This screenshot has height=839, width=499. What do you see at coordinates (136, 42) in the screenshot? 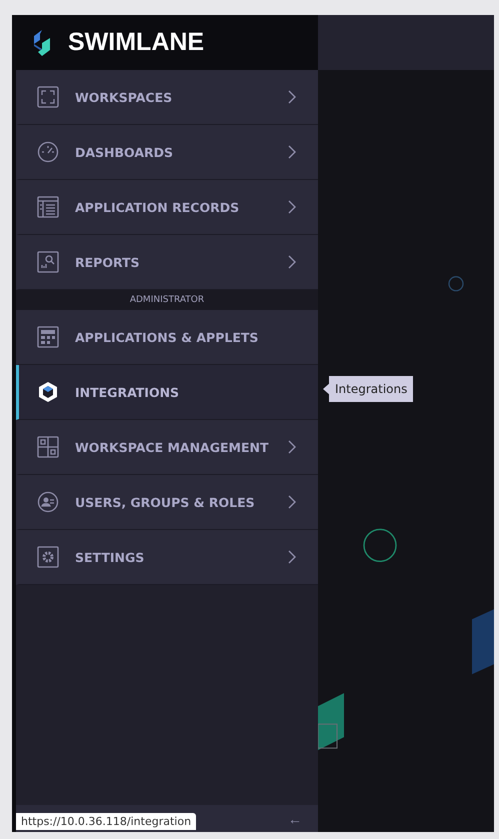
I see `brand-name: SWIMLANE` at bounding box center [136, 42].